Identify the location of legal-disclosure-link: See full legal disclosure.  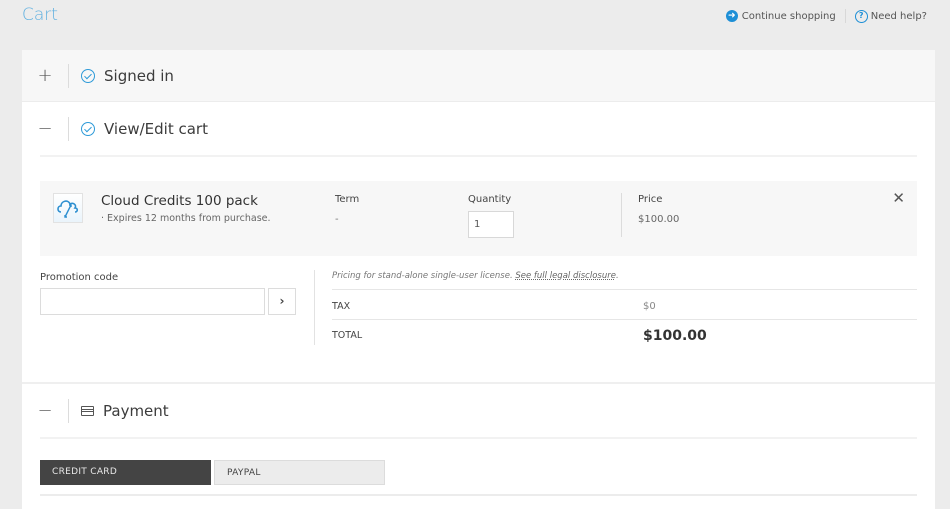
(565, 276).